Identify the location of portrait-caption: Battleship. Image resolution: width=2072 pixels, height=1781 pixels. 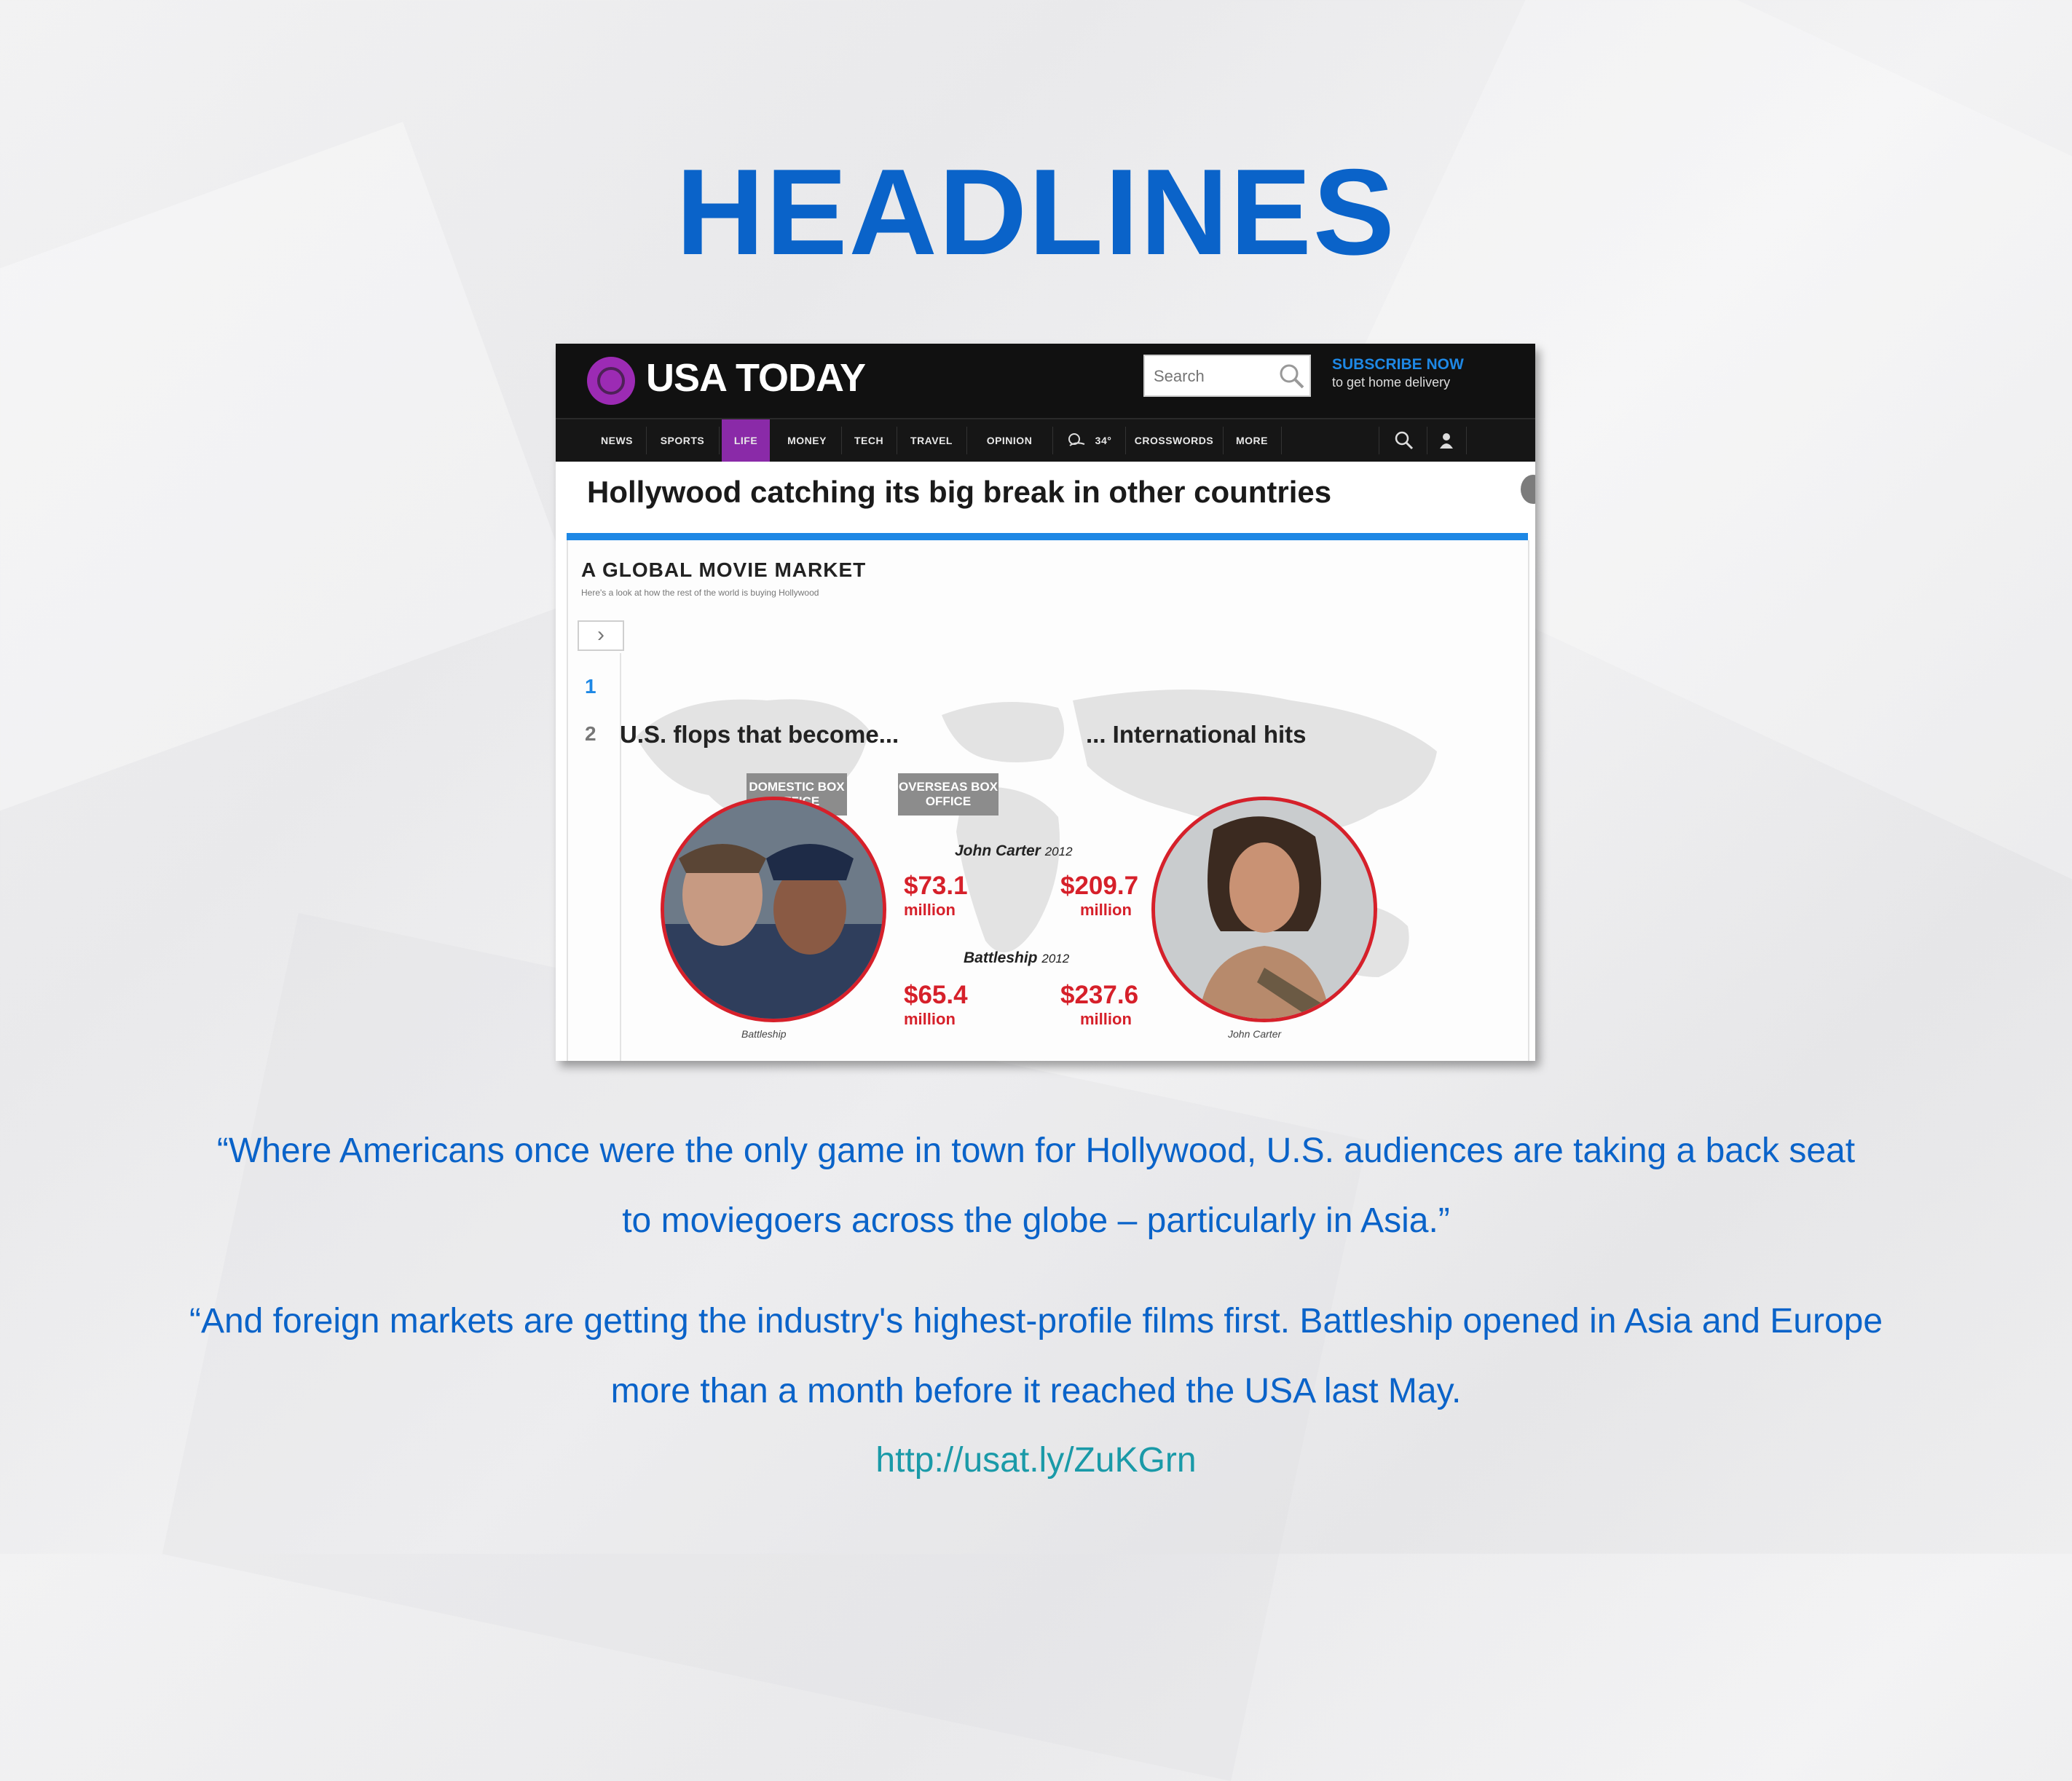
(764, 1034).